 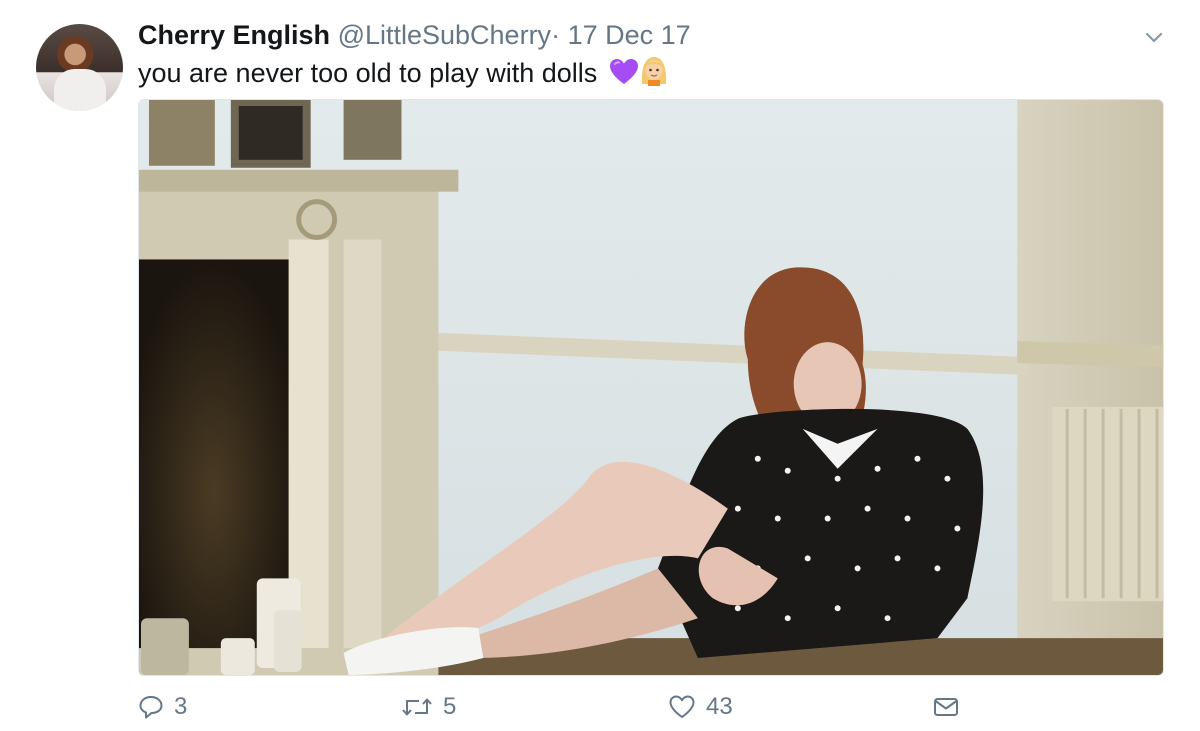 What do you see at coordinates (368, 73) in the screenshot?
I see `tweet-text: you are never too old to play with dolls` at bounding box center [368, 73].